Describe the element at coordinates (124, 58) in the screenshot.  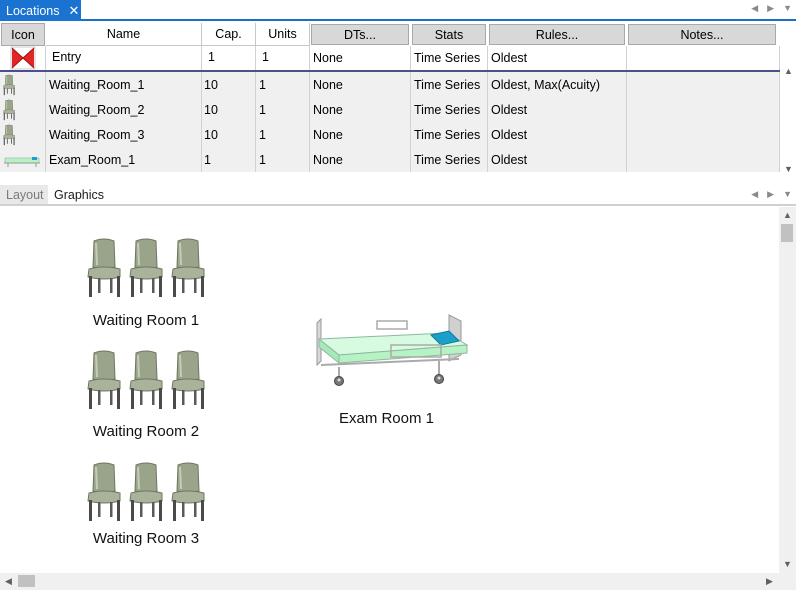
I see `cell-name: Entry` at that location.